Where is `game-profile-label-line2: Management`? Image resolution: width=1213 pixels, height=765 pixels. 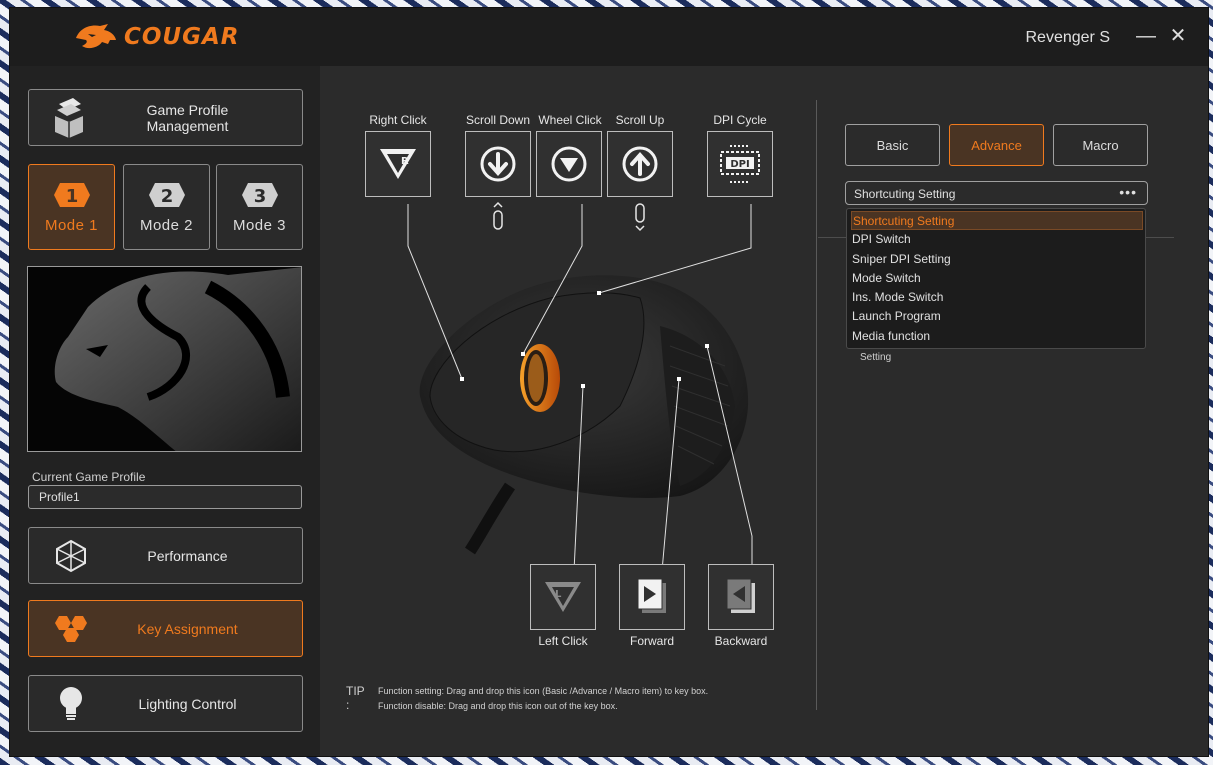
game-profile-label-line2: Management is located at coordinates (187, 125).